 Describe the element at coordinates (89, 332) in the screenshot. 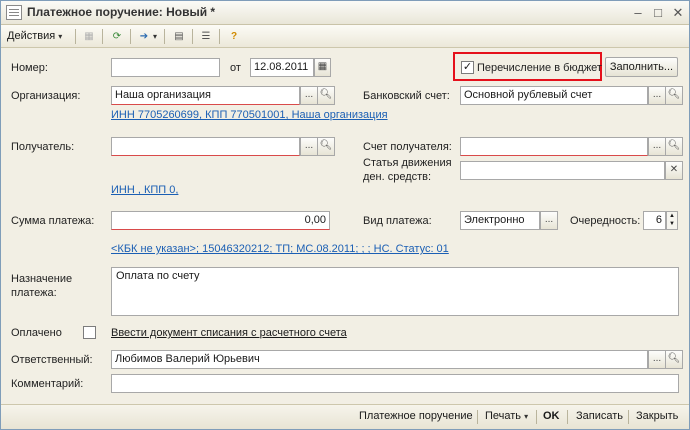

I see `paid-checkbox` at that location.